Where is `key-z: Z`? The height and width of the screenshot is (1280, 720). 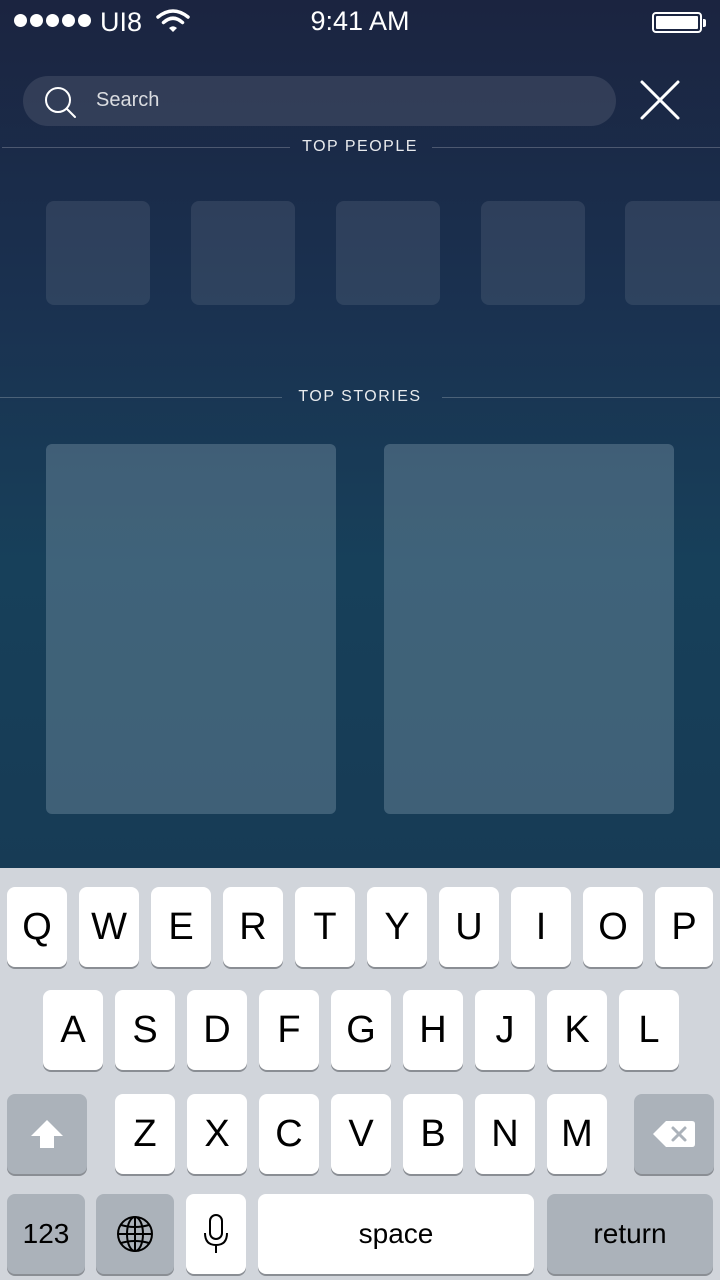
key-z: Z is located at coordinates (145, 1134).